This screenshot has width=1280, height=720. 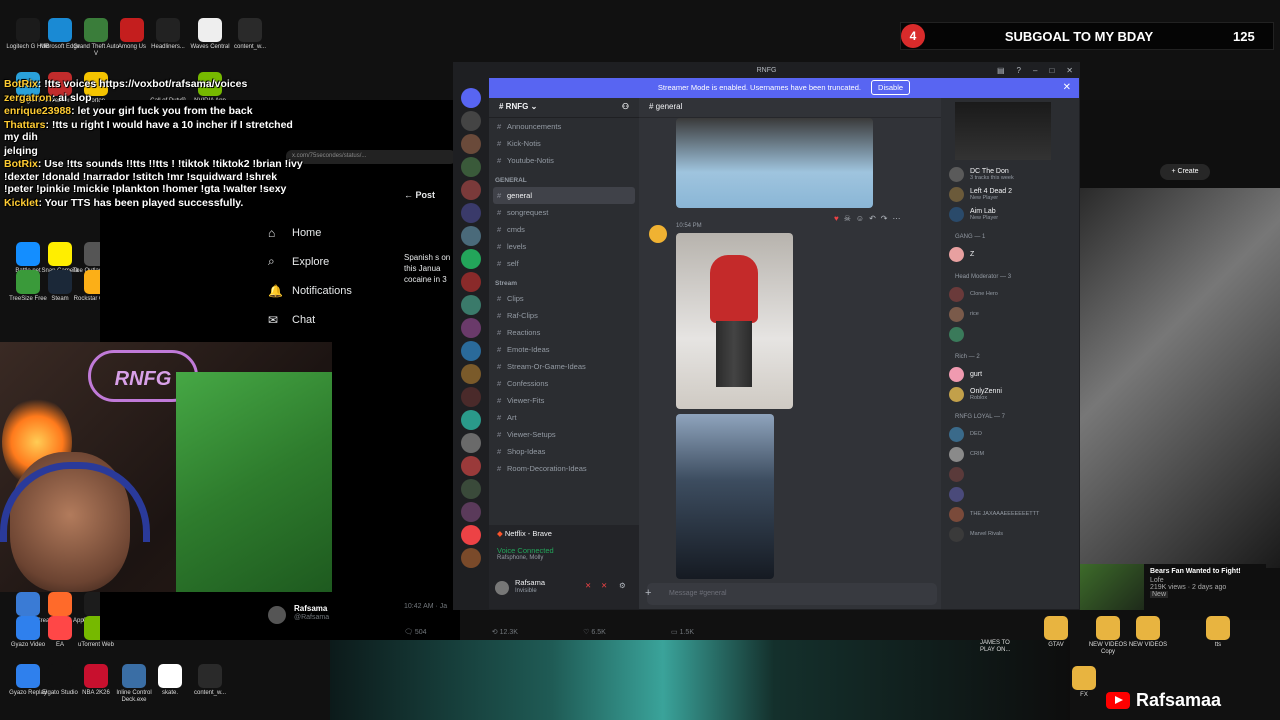 What do you see at coordinates (1010, 254) in the screenshot?
I see `member-item: Z` at bounding box center [1010, 254].